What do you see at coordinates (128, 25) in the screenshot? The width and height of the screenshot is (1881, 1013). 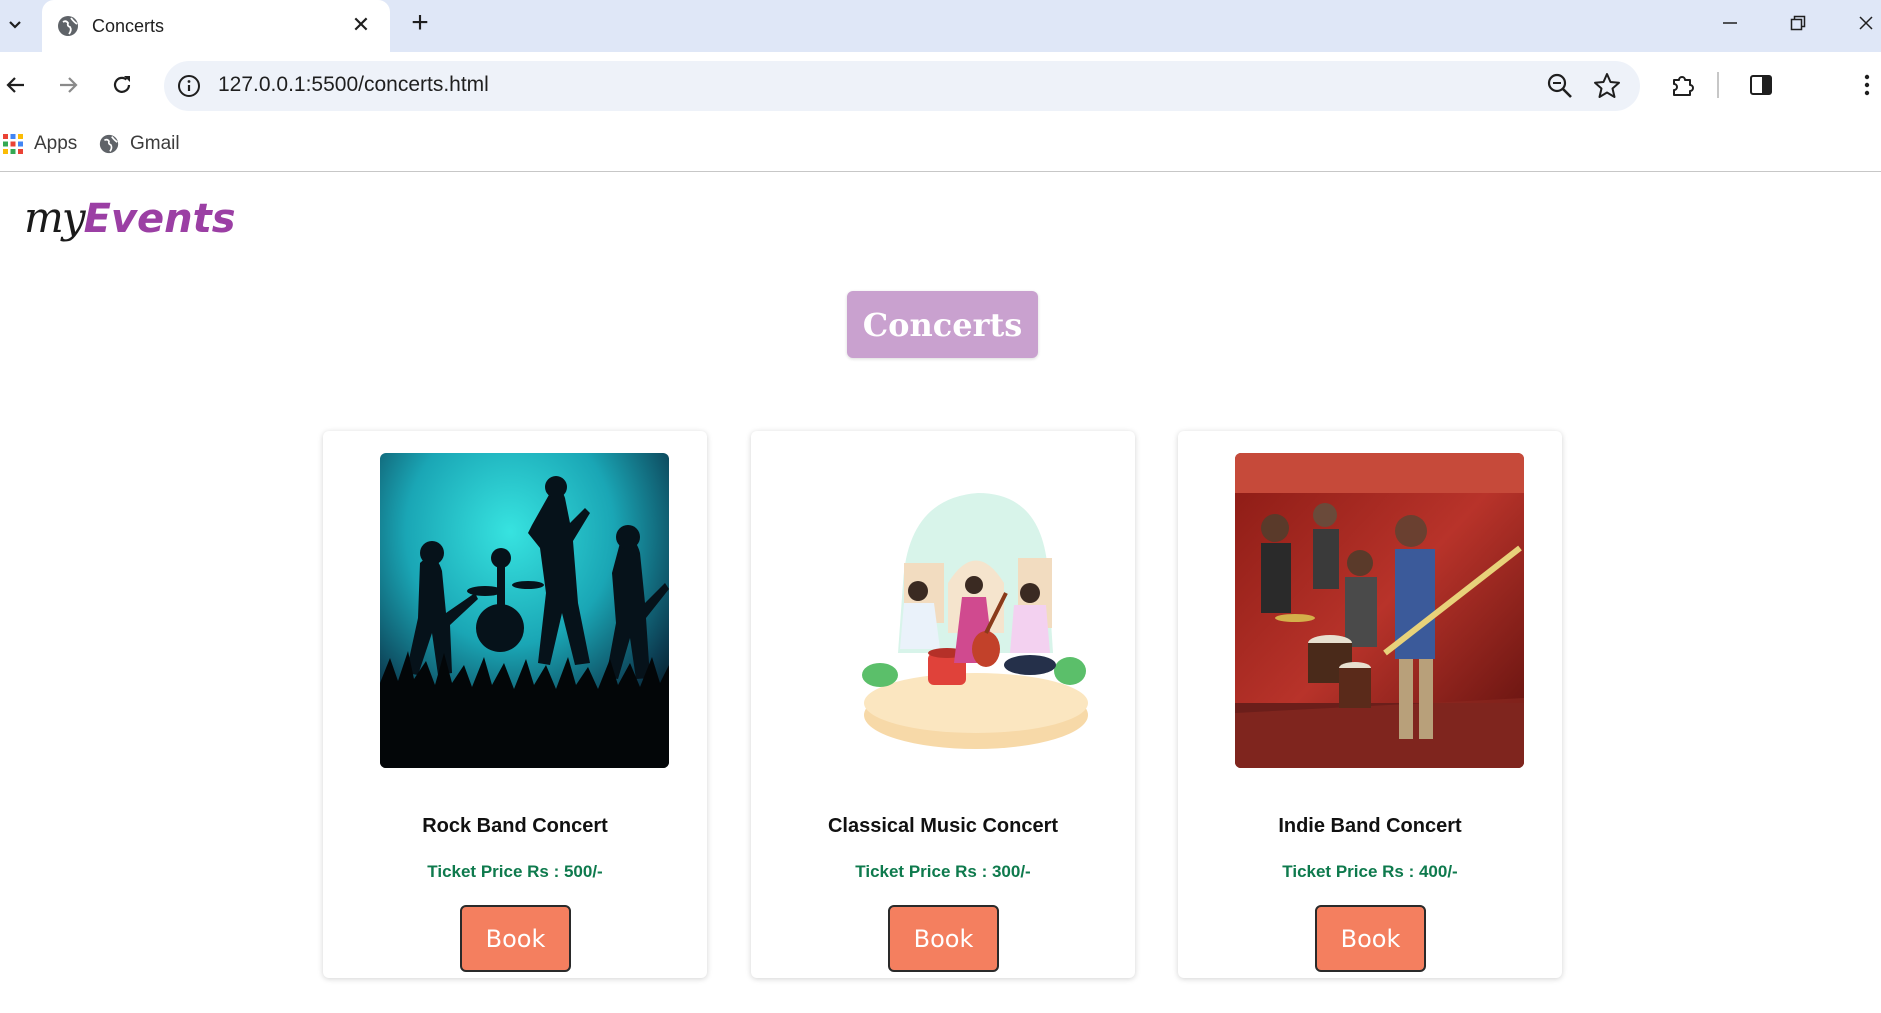 I see `tab-title: Concerts` at bounding box center [128, 25].